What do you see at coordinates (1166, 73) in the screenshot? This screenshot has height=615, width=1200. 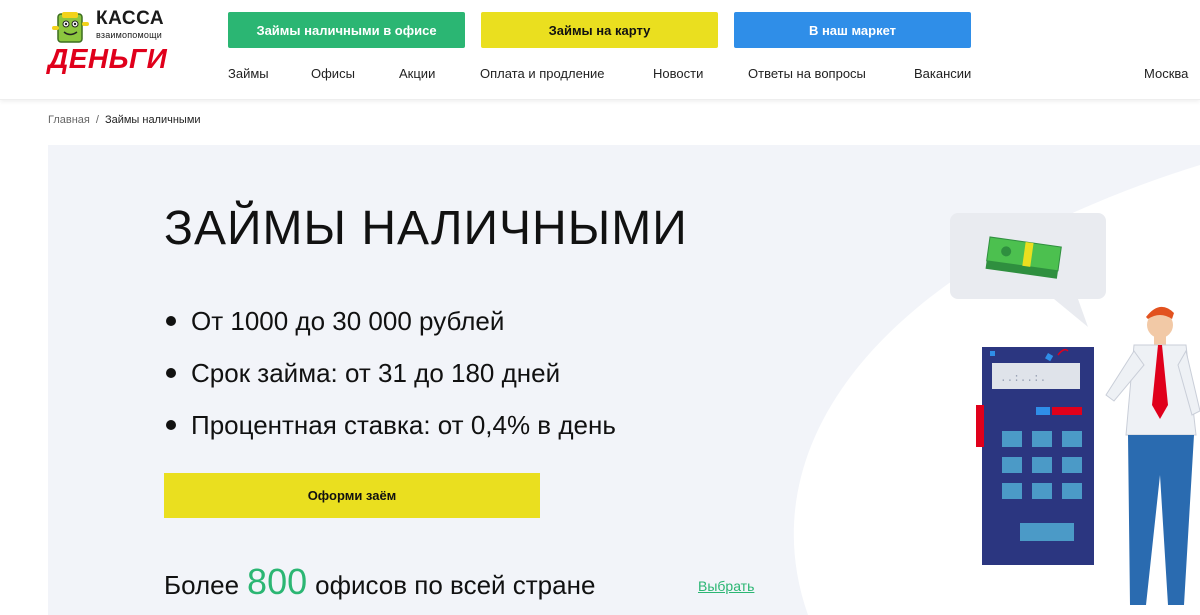 I see `city-selector: Москва` at bounding box center [1166, 73].